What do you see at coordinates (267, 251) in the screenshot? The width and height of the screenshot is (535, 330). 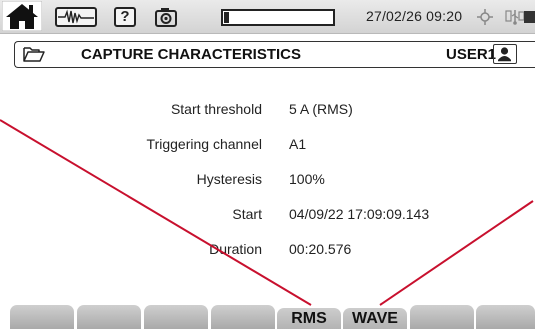 I see `detail-row: Duration 00:20.576` at bounding box center [267, 251].